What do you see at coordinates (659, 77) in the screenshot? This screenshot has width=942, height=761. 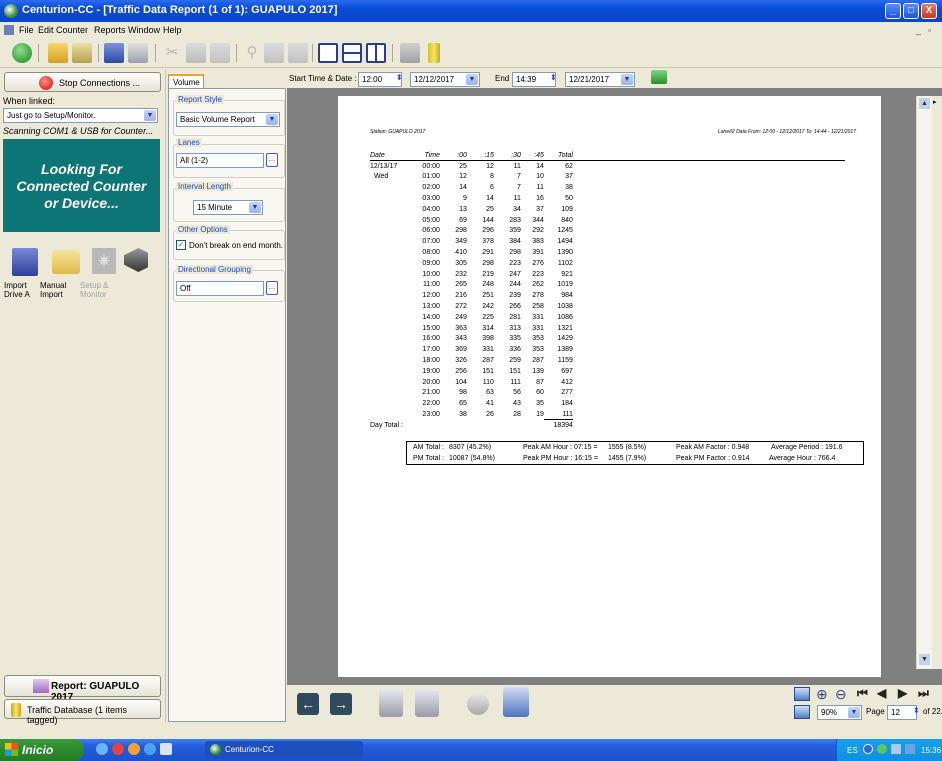 I see `apply-range-icon` at bounding box center [659, 77].